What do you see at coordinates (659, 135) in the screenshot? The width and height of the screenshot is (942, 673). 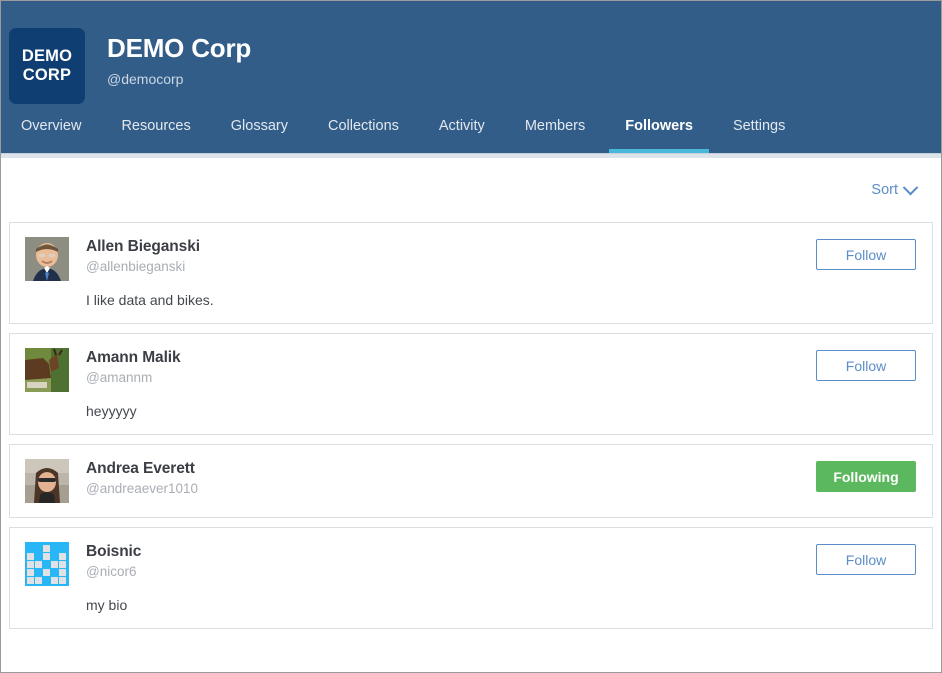 I see `nav-tab-followers: Followers` at bounding box center [659, 135].